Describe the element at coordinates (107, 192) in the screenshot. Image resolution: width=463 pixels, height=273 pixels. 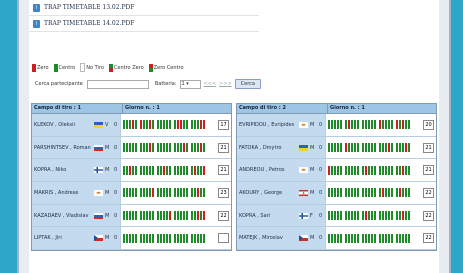
I see `category-label: M` at that location.